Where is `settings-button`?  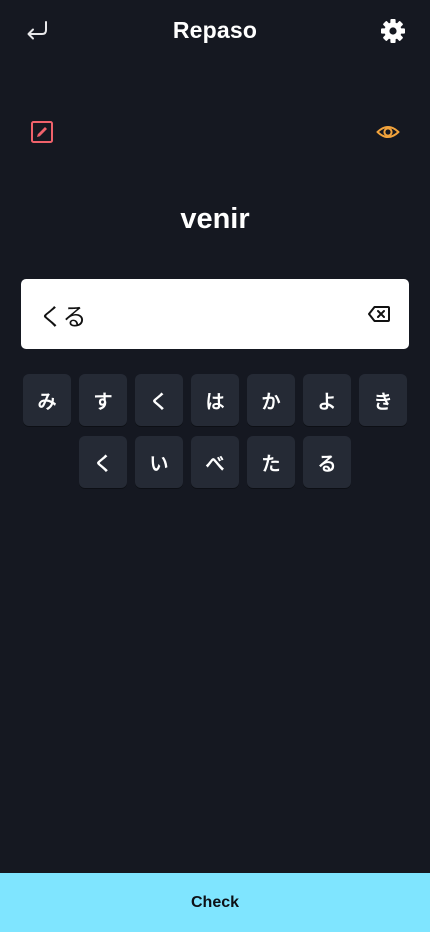
settings-button is located at coordinates (393, 31).